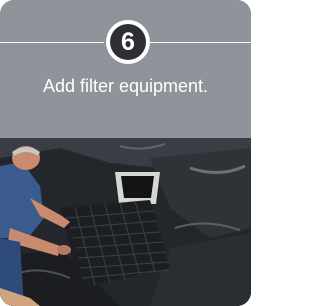 This screenshot has width=320, height=306. What do you see at coordinates (125, 86) in the screenshot?
I see `step-caption: Add filter equipment.` at bounding box center [125, 86].